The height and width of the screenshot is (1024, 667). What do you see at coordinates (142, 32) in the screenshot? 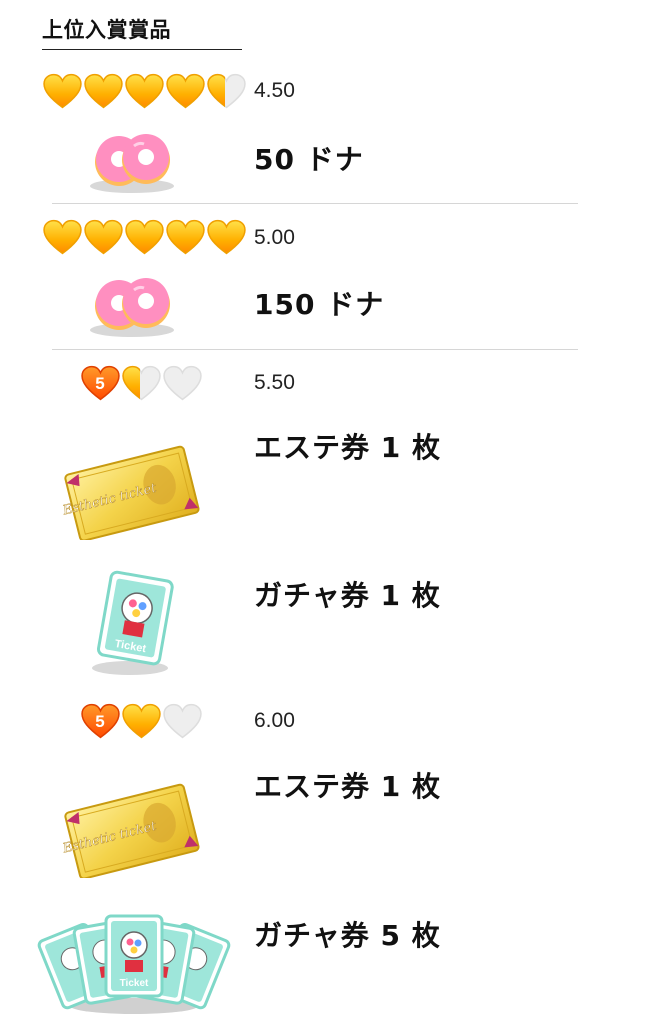
I see `section-title: 上位入賞賞品` at bounding box center [142, 32].